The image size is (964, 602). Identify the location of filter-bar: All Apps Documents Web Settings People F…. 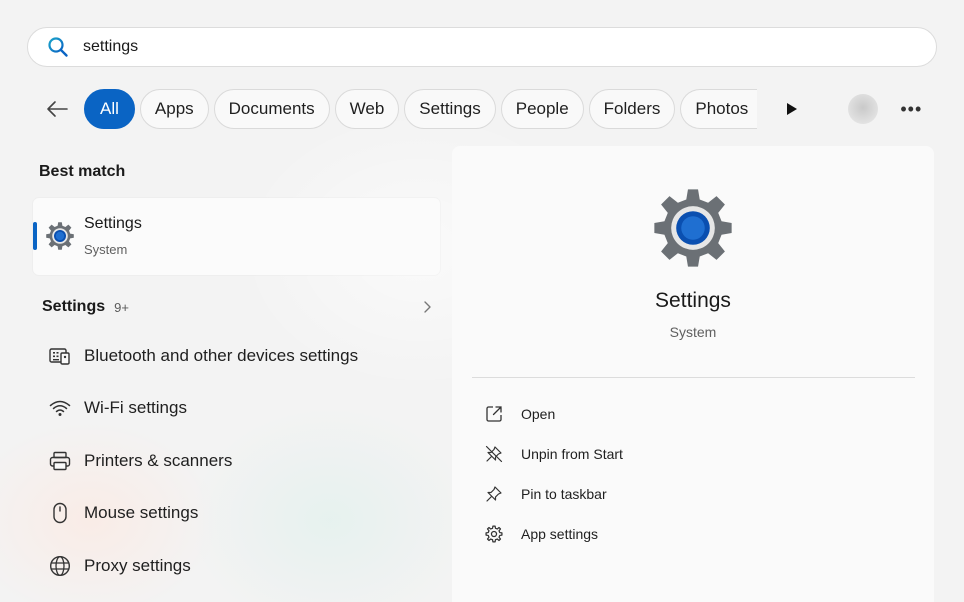
(490, 109).